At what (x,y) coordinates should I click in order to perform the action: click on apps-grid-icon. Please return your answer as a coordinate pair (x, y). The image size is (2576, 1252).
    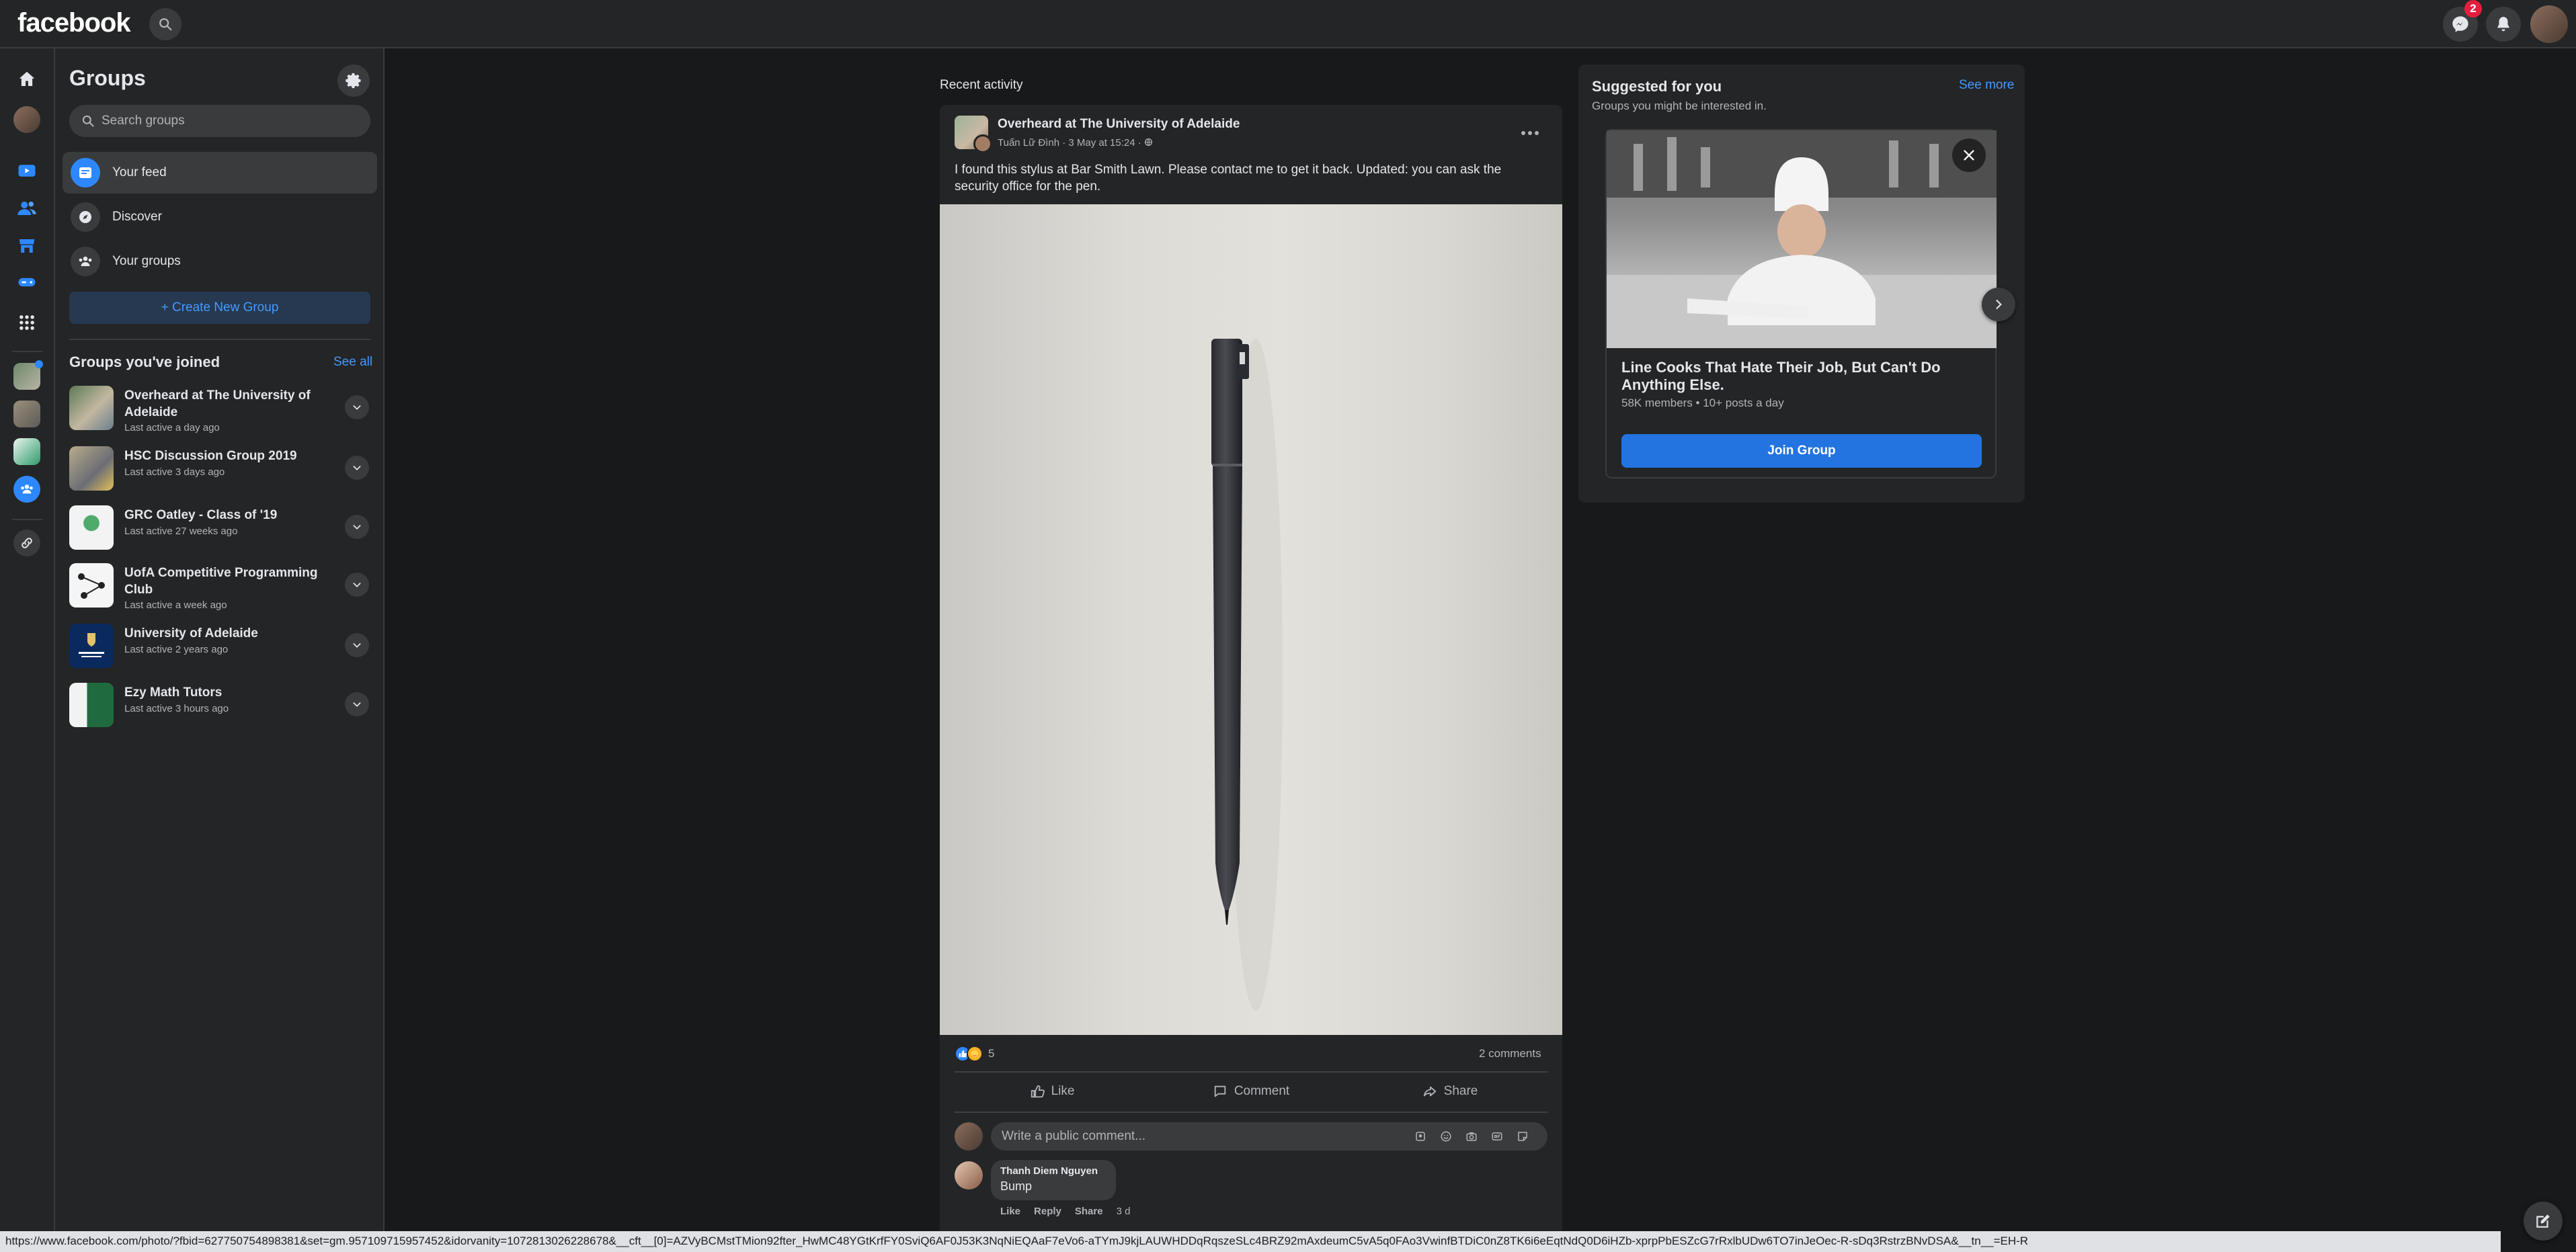
    Looking at the image, I should click on (26, 322).